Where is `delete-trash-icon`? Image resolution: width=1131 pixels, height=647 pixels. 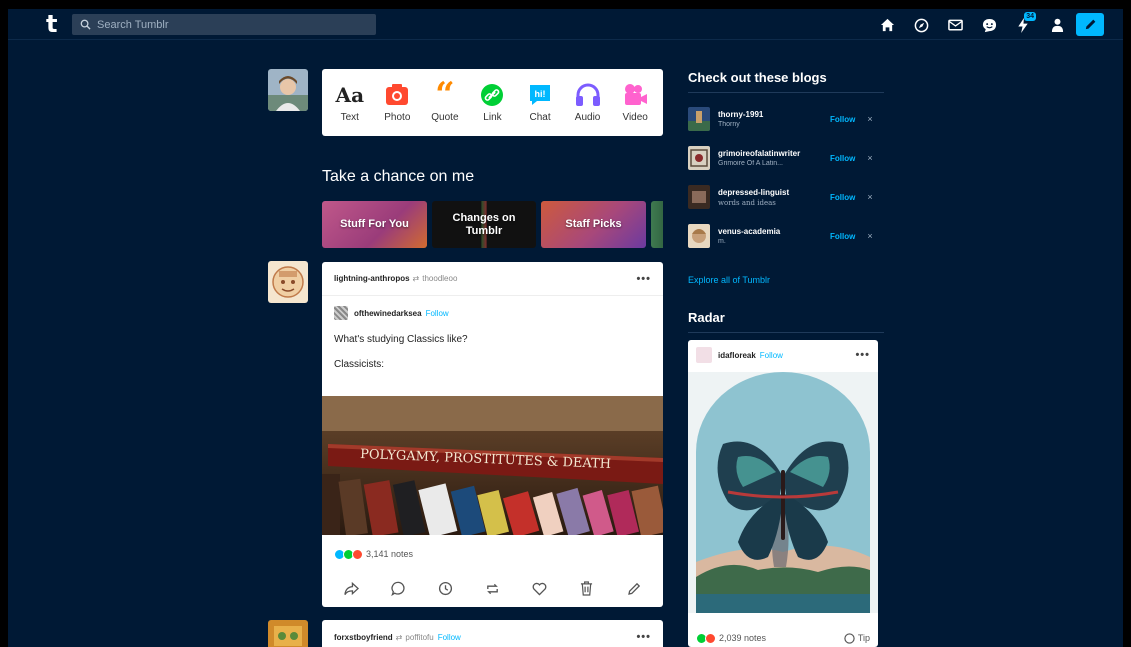
delete-trash-icon is located at coordinates (587, 589).